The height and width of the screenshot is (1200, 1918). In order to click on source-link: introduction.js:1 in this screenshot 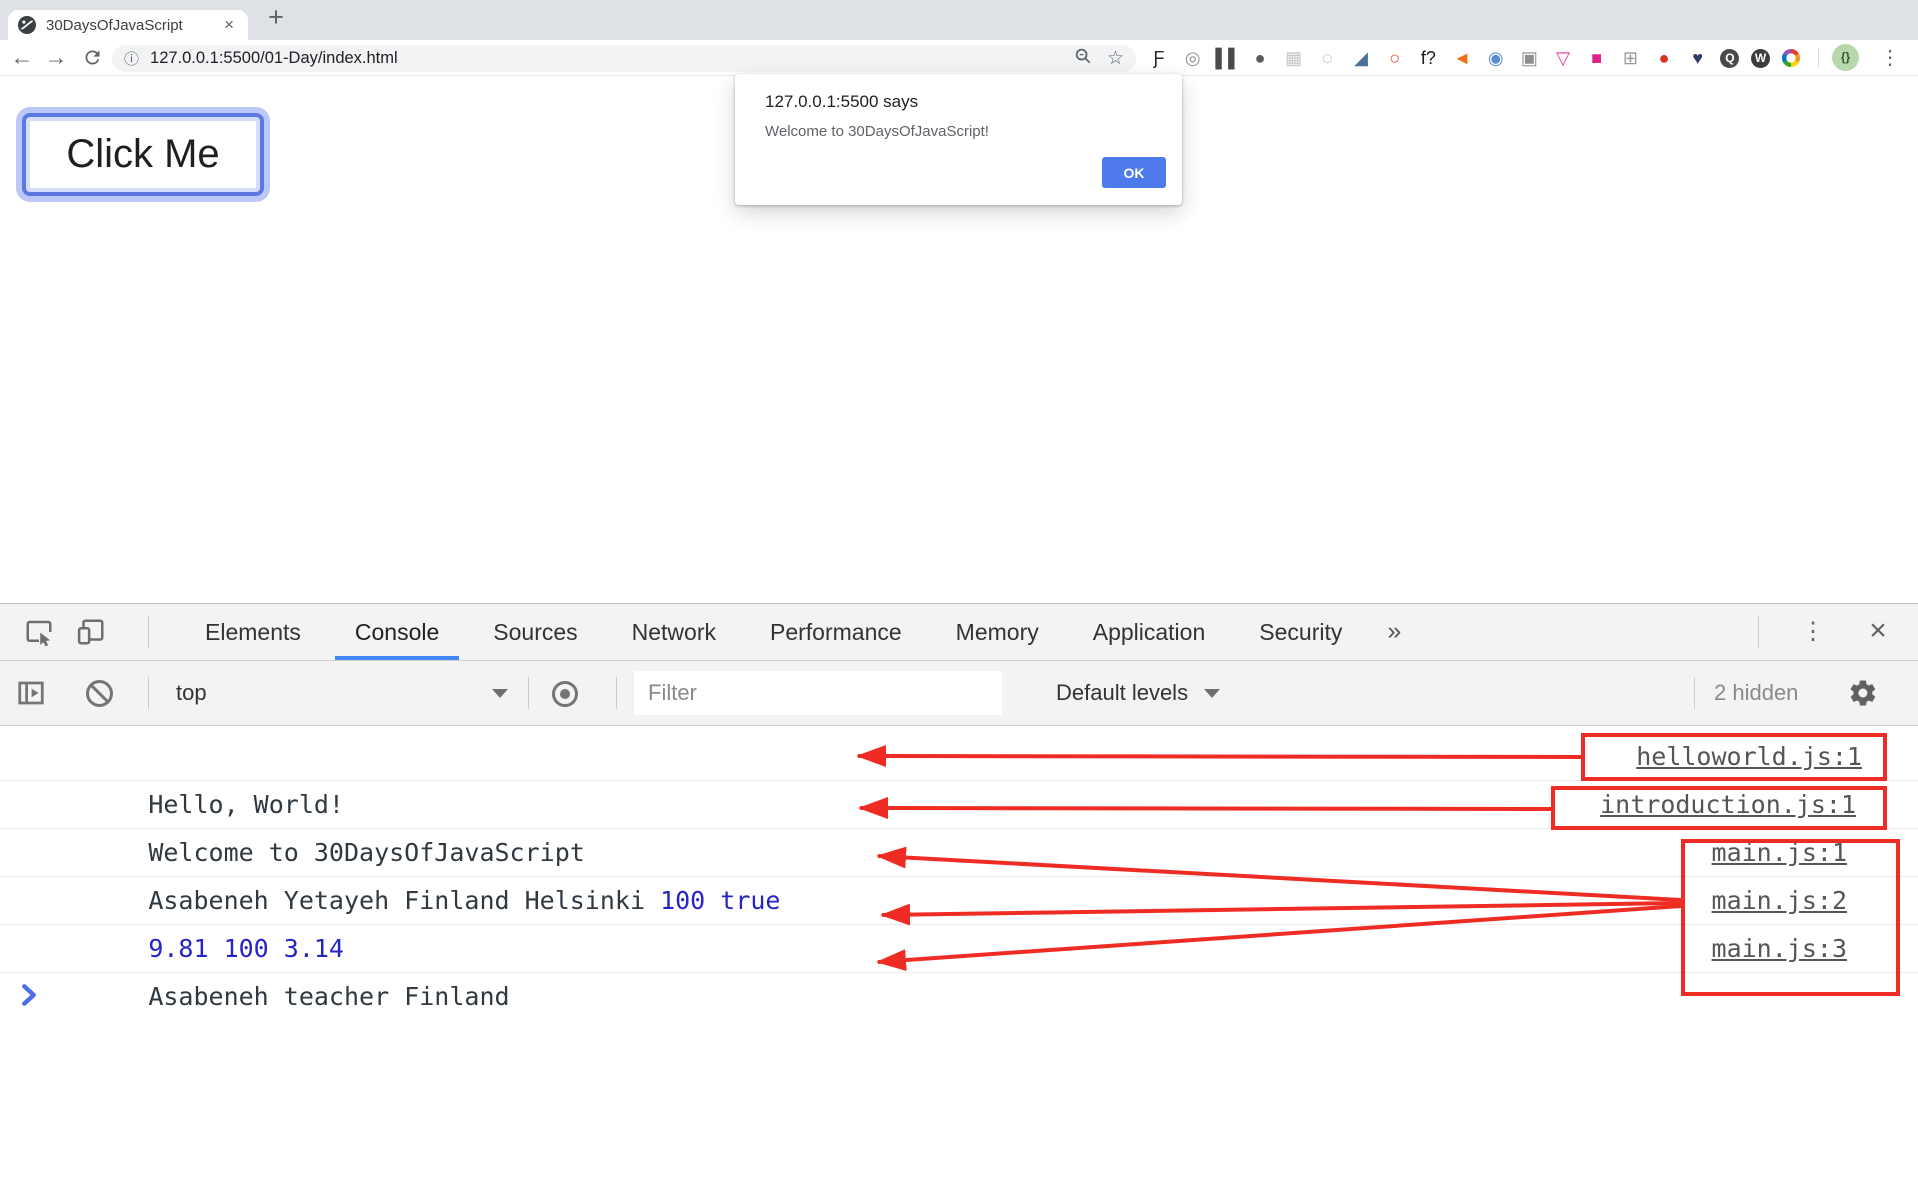, I will do `click(1728, 805)`.